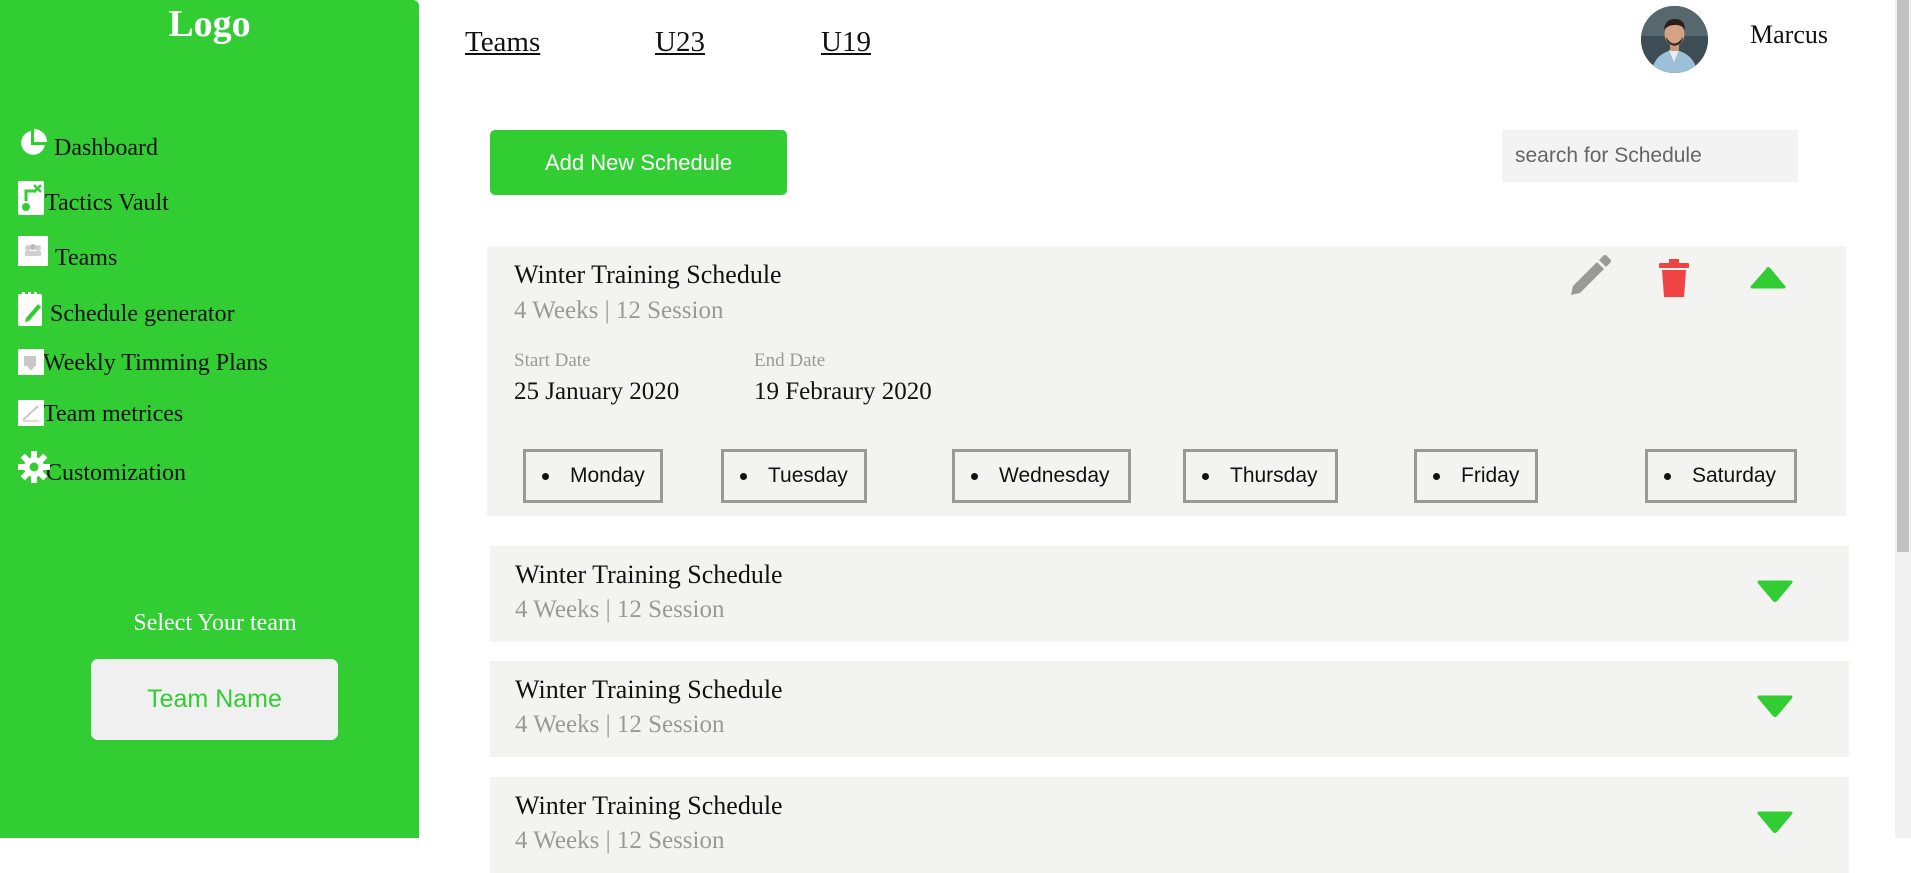  Describe the element at coordinates (1768, 279) in the screenshot. I see `collapse-arrow-up-icon` at that location.